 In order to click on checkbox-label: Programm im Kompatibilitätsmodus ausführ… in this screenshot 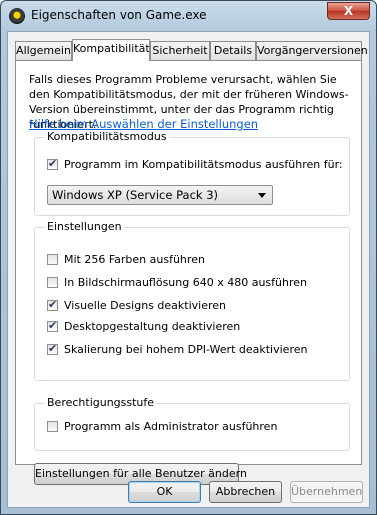, I will do `click(203, 164)`.